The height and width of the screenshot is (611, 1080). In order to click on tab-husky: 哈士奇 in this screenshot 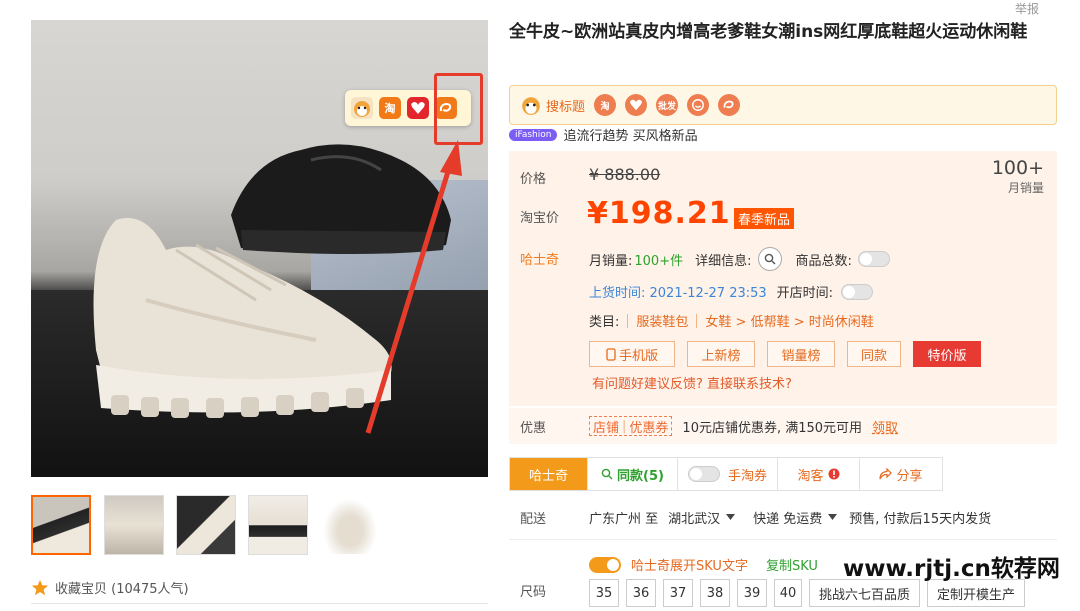, I will do `click(549, 474)`.